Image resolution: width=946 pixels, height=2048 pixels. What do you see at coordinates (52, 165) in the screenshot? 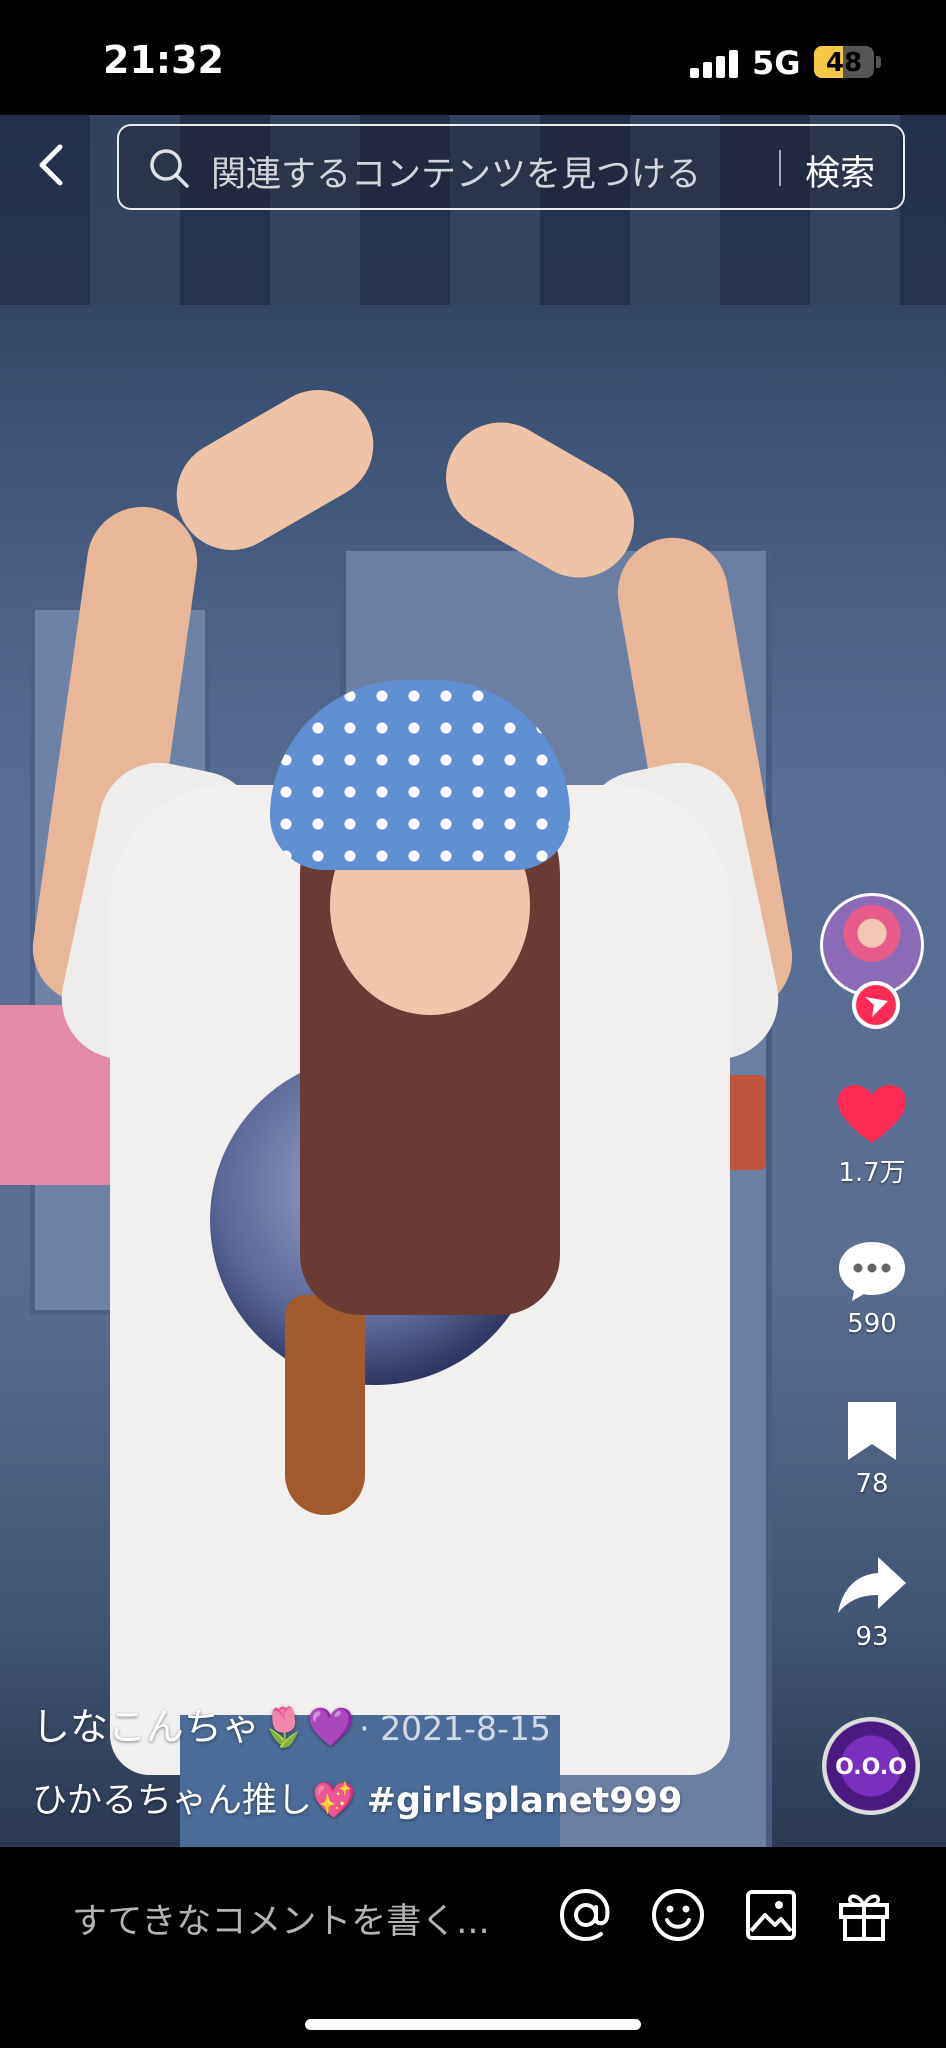
I see `back-arrow-icon` at bounding box center [52, 165].